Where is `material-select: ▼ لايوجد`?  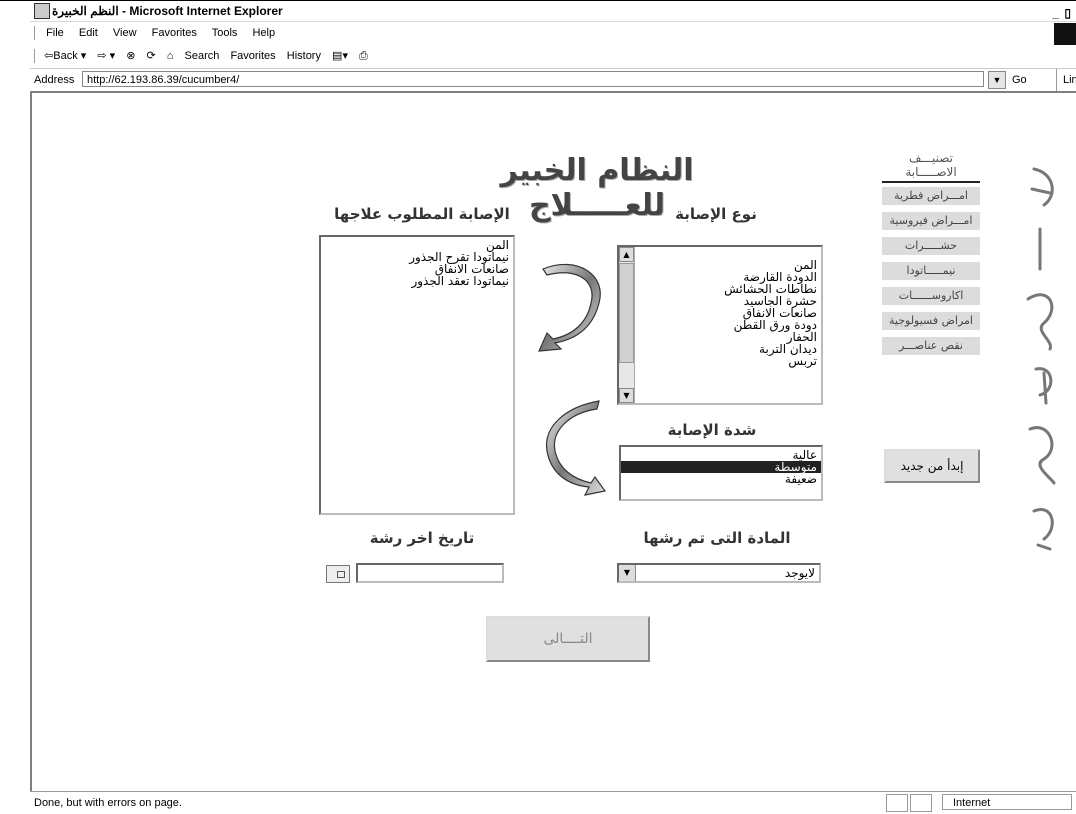 material-select: ▼ لايوجد is located at coordinates (719, 573).